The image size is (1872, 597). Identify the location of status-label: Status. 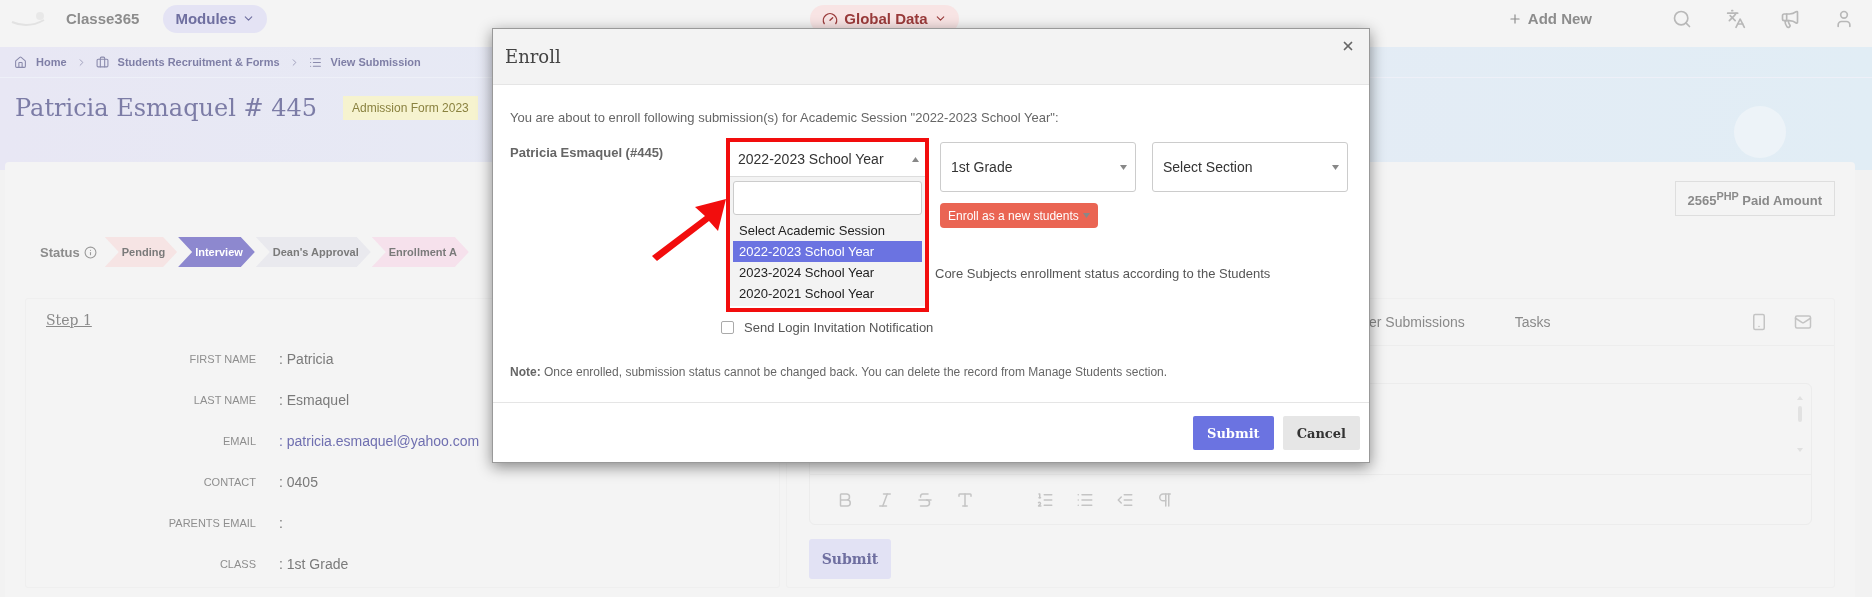
(60, 252).